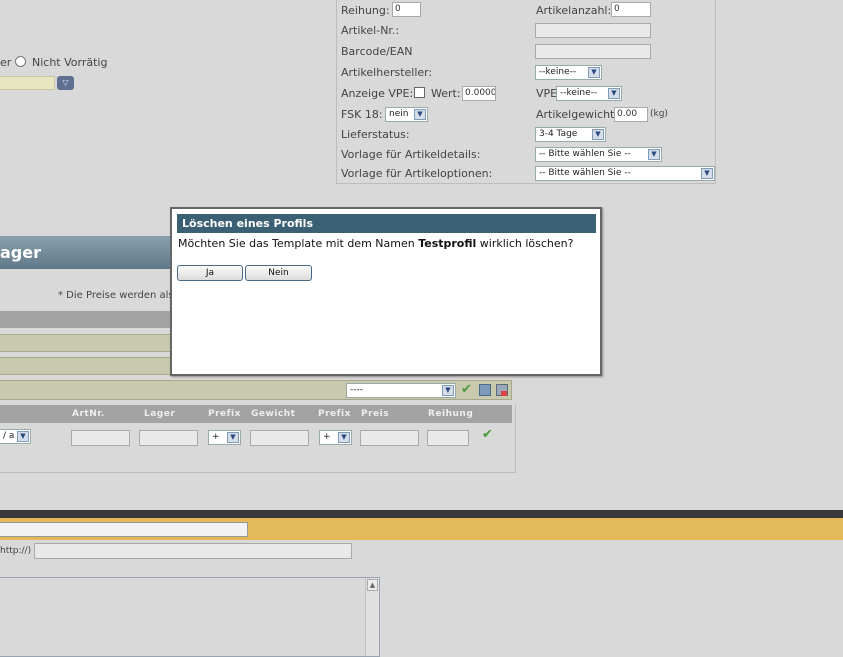  Describe the element at coordinates (372, 585) in the screenshot. I see `scroll-up-icon: ▲` at that location.